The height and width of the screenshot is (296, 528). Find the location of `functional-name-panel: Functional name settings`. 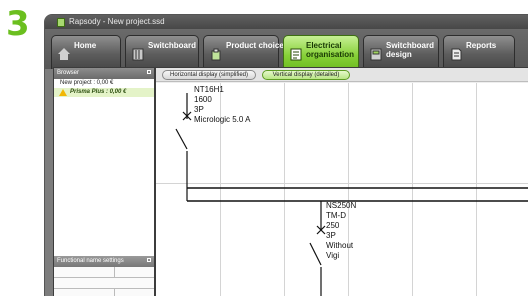

functional-name-panel: Functional name settings is located at coordinates (104, 276).